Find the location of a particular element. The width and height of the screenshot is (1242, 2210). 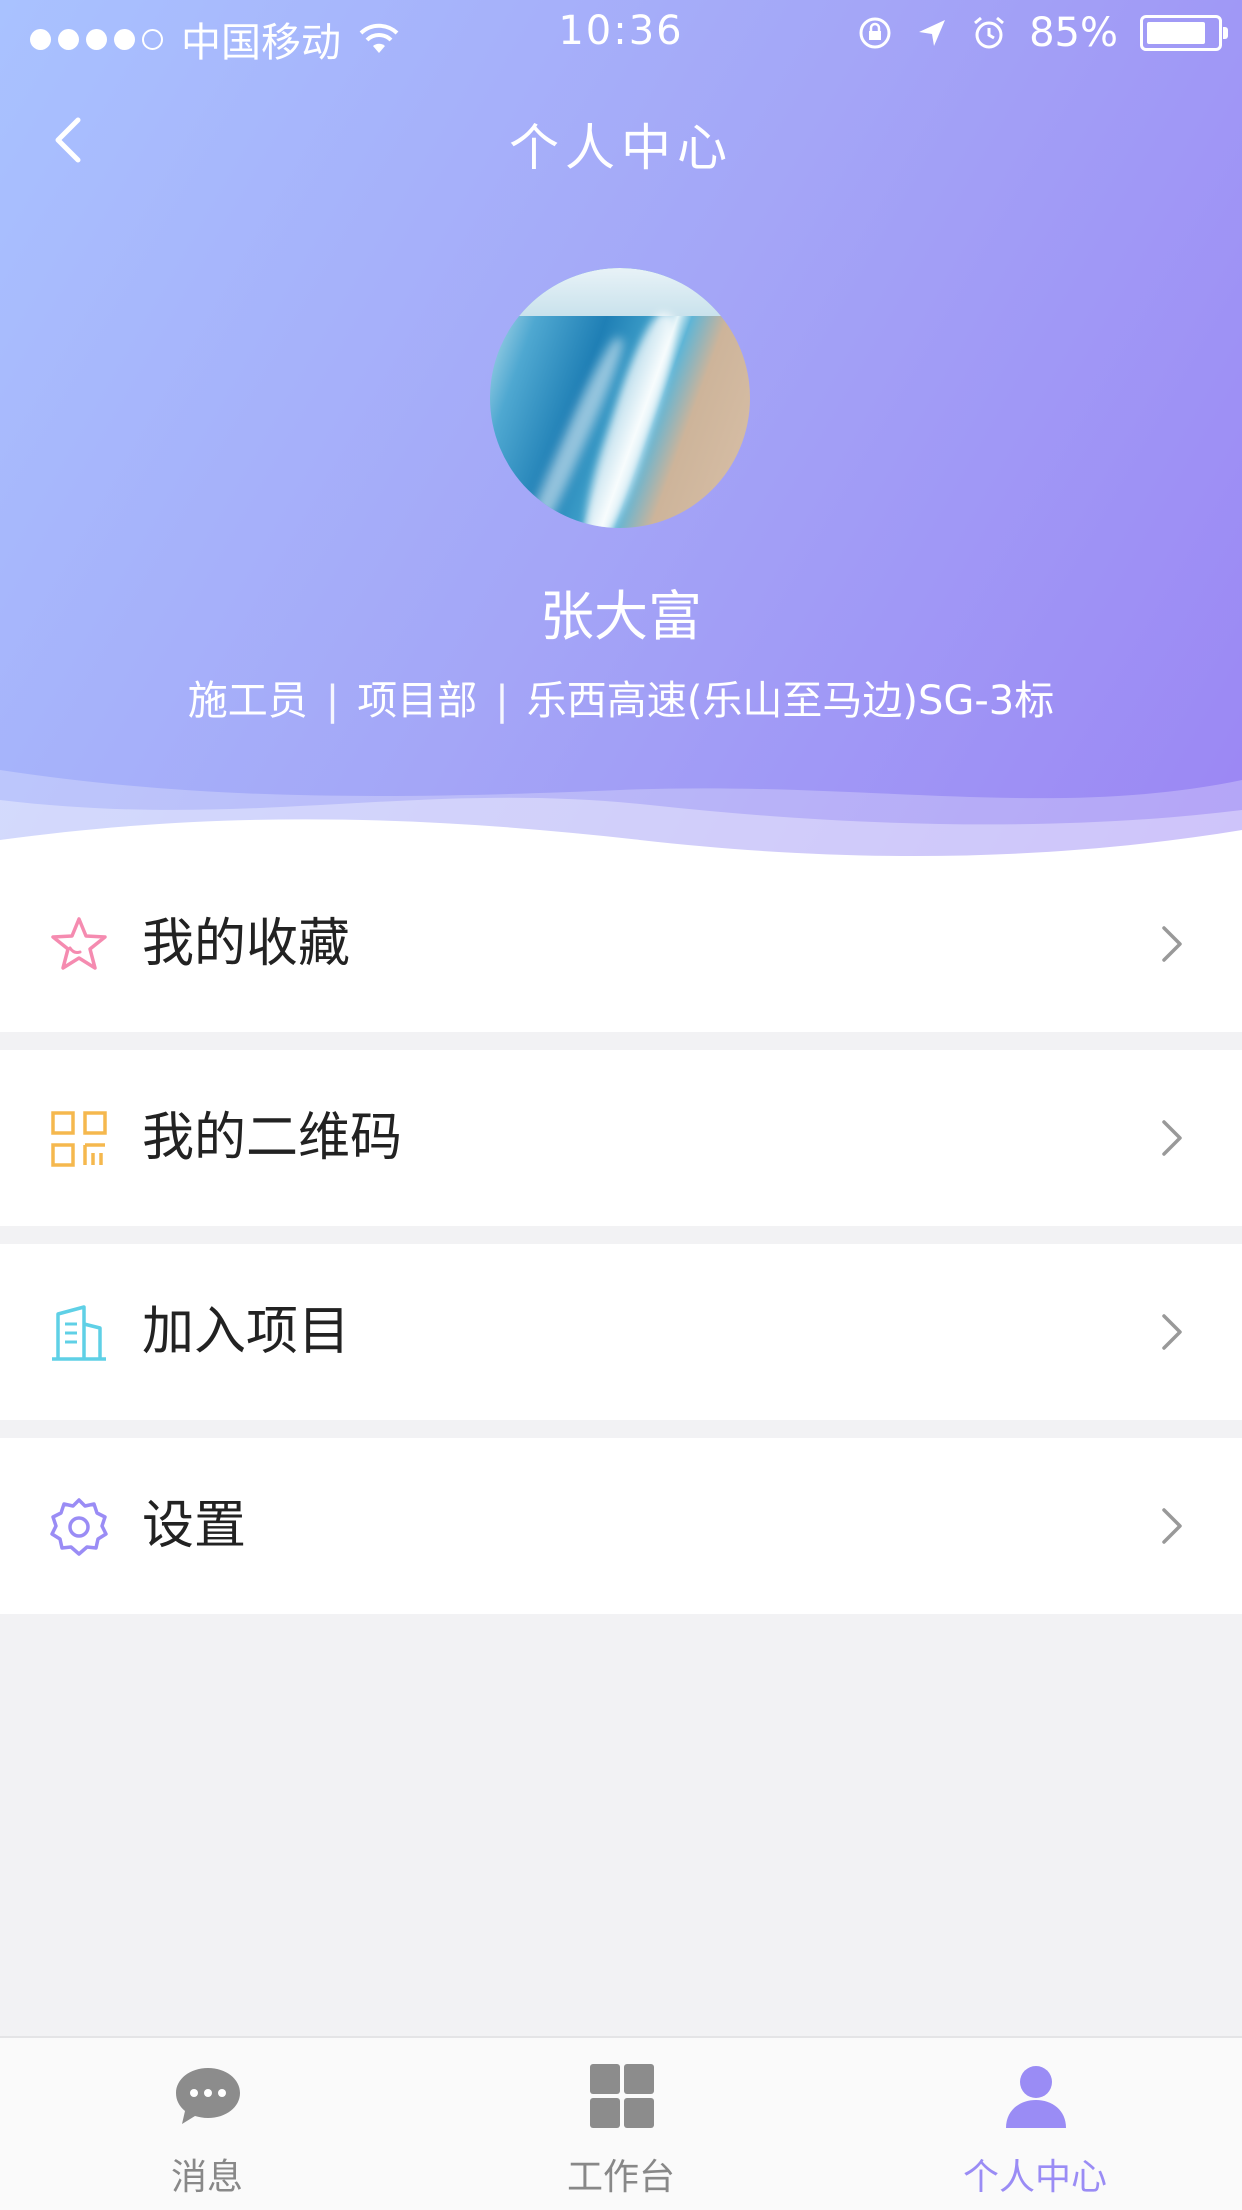

menu-item-label: 我的收藏 is located at coordinates (246, 944).